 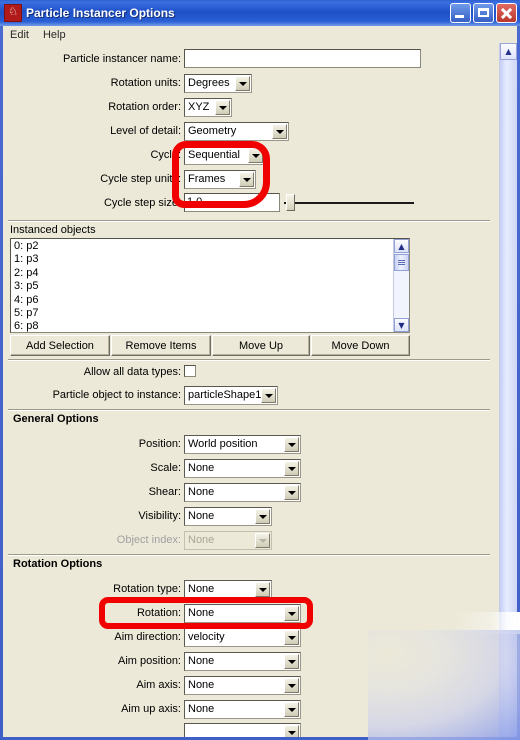 I want to click on scrollbar-track, so click(x=508, y=398).